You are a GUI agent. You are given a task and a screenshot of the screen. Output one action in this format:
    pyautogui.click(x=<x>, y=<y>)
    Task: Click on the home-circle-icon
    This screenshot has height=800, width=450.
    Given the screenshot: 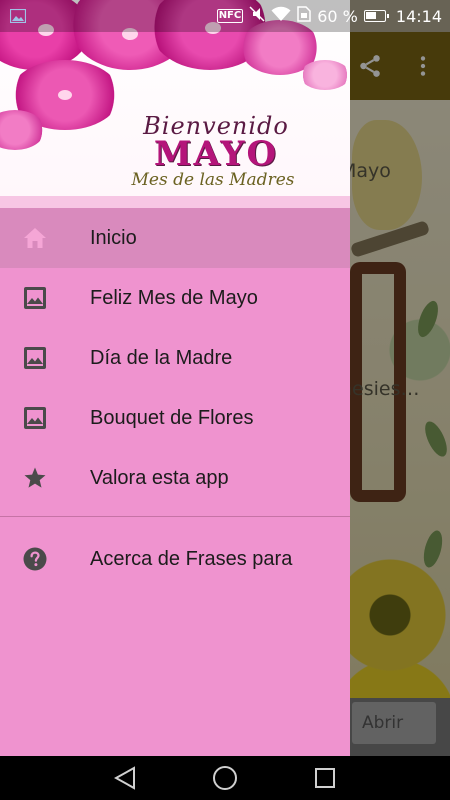 What is the action you would take?
    pyautogui.click(x=225, y=778)
    